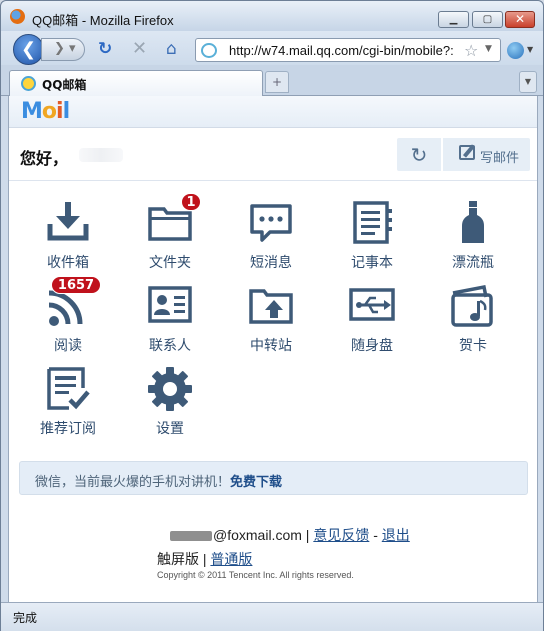  I want to click on logo-bar: Moil, so click(273, 112).